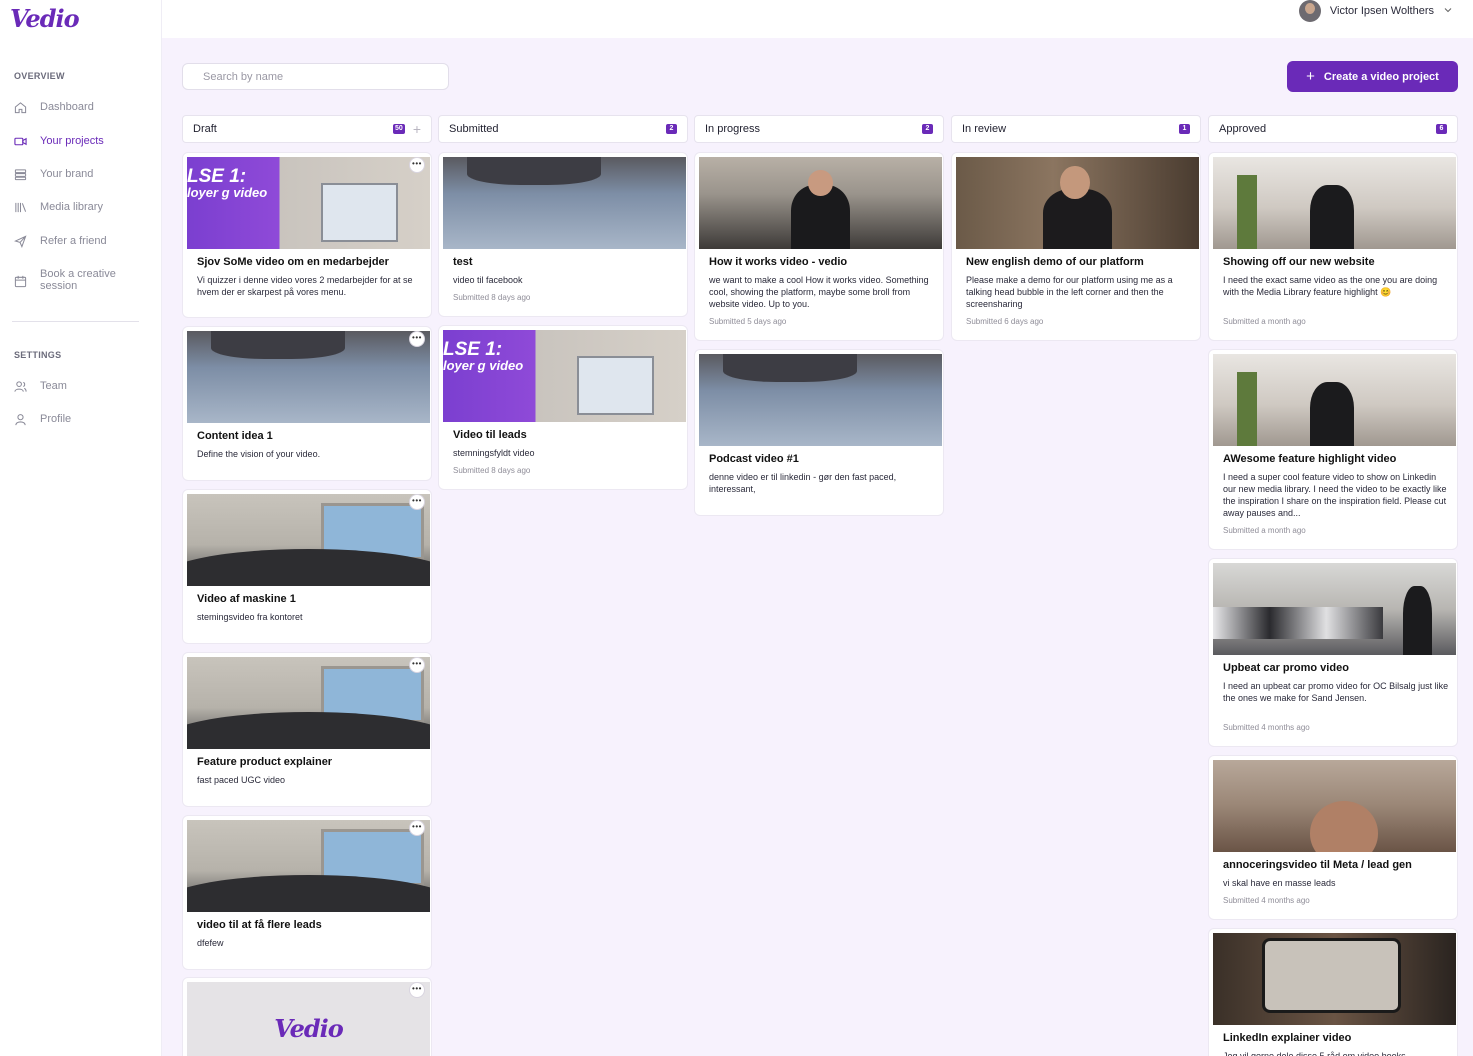 The width and height of the screenshot is (1473, 1056). I want to click on card-title: Showing off our new website, so click(1299, 262).